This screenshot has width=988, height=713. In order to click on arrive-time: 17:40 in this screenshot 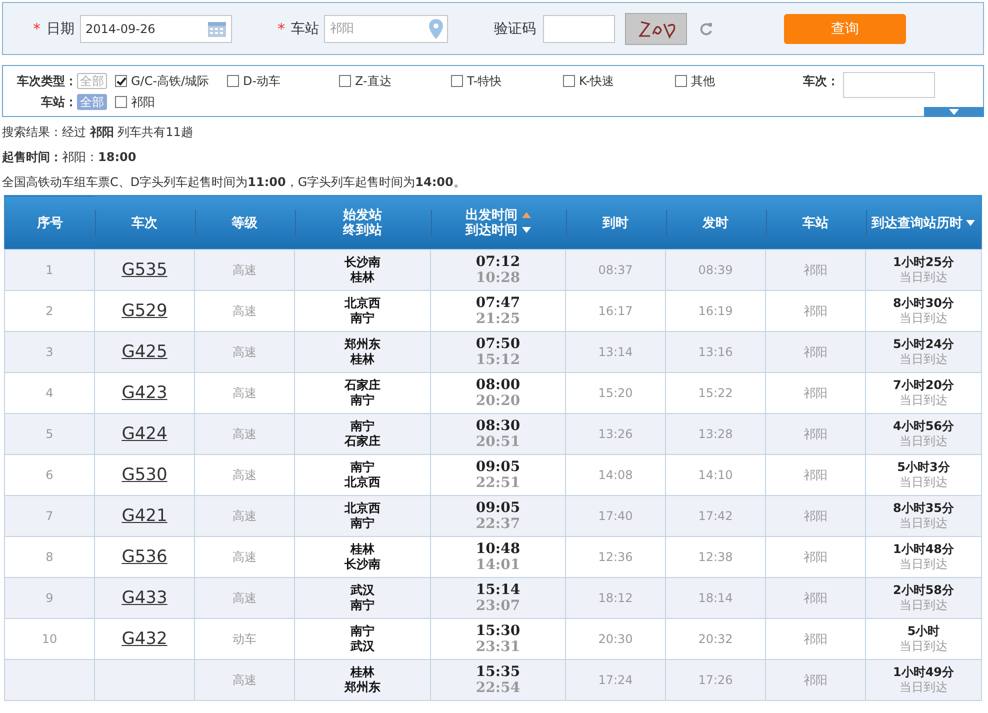, I will do `click(615, 516)`.